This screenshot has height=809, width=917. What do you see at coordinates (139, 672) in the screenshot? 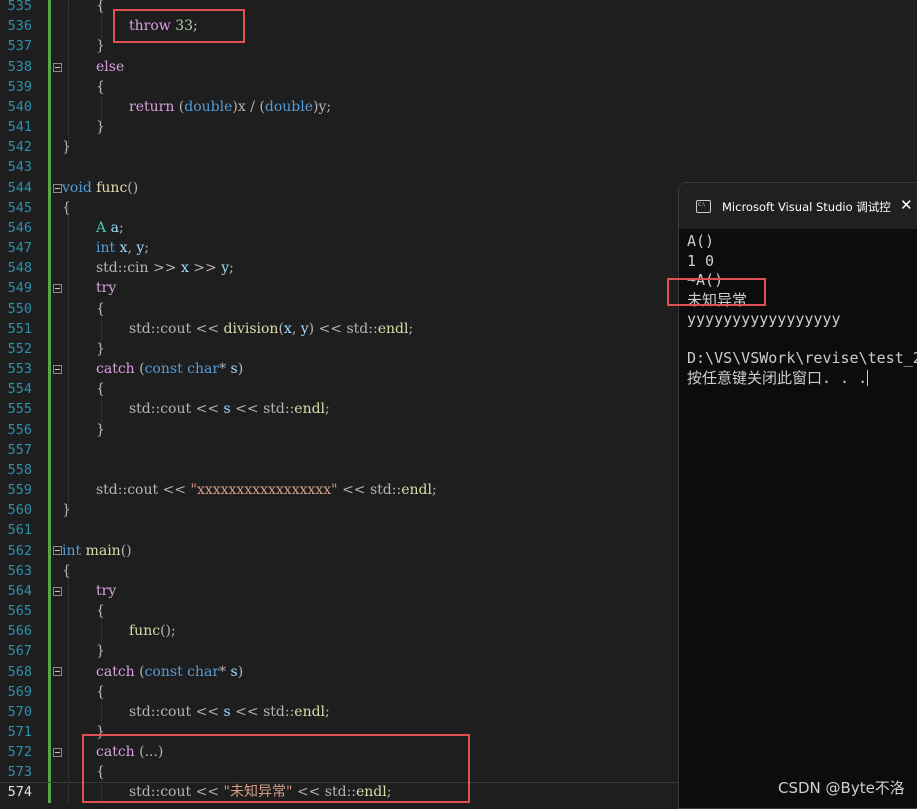
I see `code-token: (` at bounding box center [139, 672].